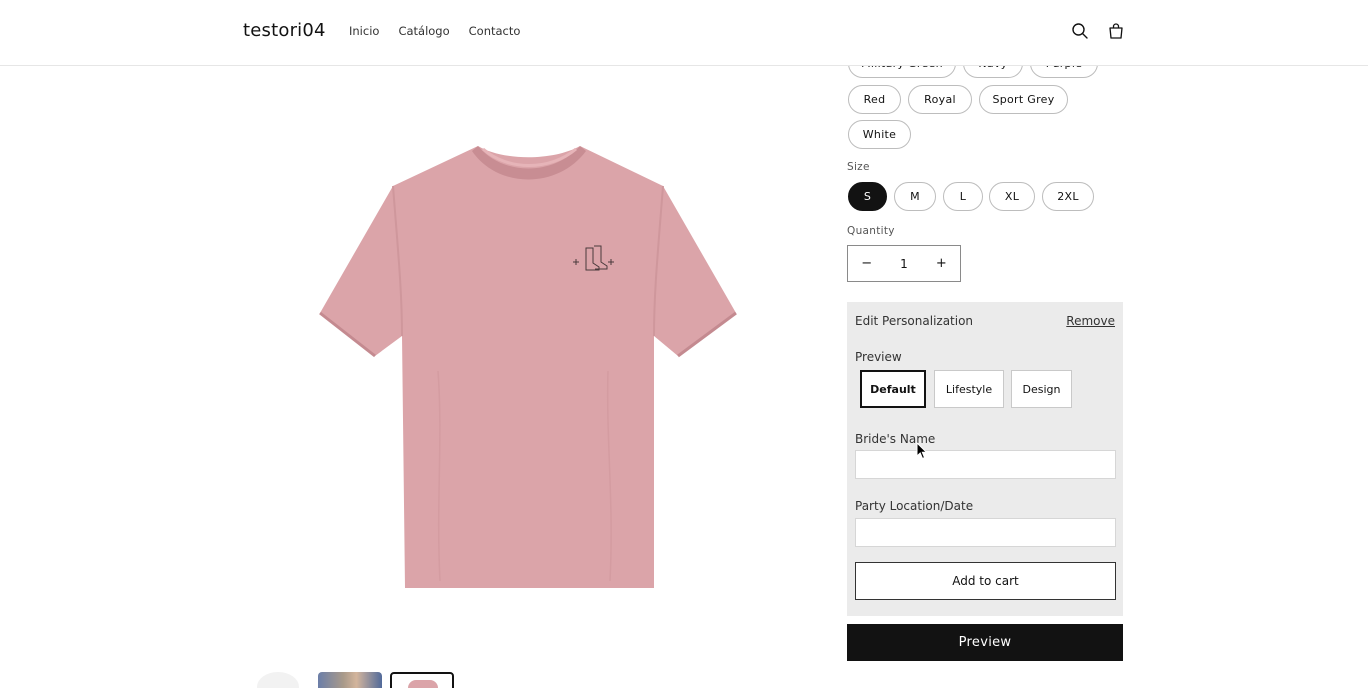 This screenshot has height=688, width=1368. I want to click on size-xl: XL, so click(1012, 196).